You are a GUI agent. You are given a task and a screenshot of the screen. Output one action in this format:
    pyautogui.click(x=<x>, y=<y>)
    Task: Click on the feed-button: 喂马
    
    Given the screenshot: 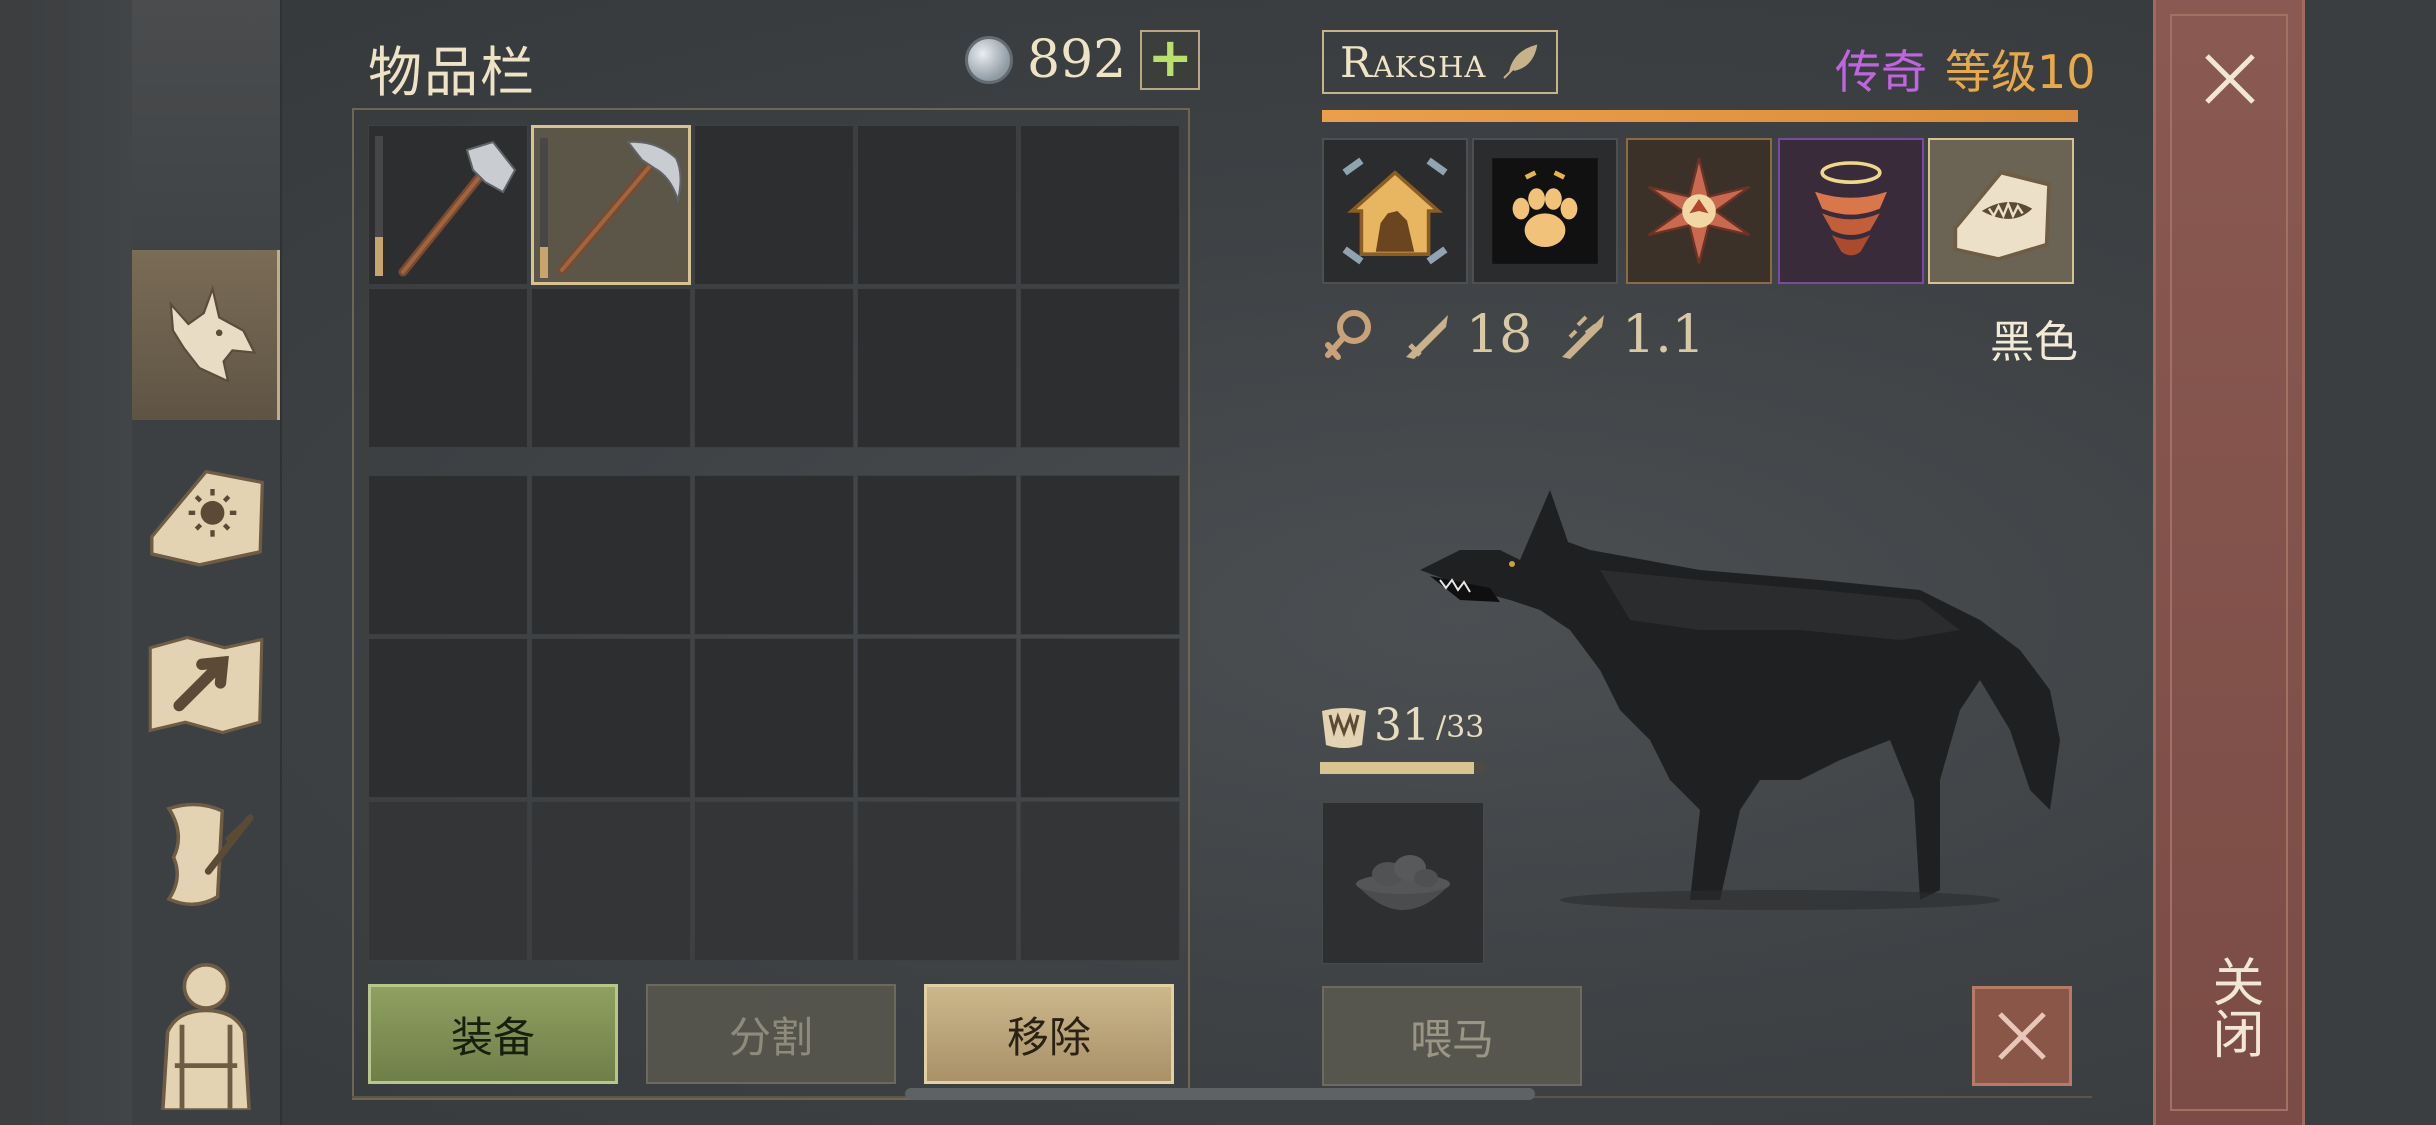 What is the action you would take?
    pyautogui.click(x=1452, y=1036)
    